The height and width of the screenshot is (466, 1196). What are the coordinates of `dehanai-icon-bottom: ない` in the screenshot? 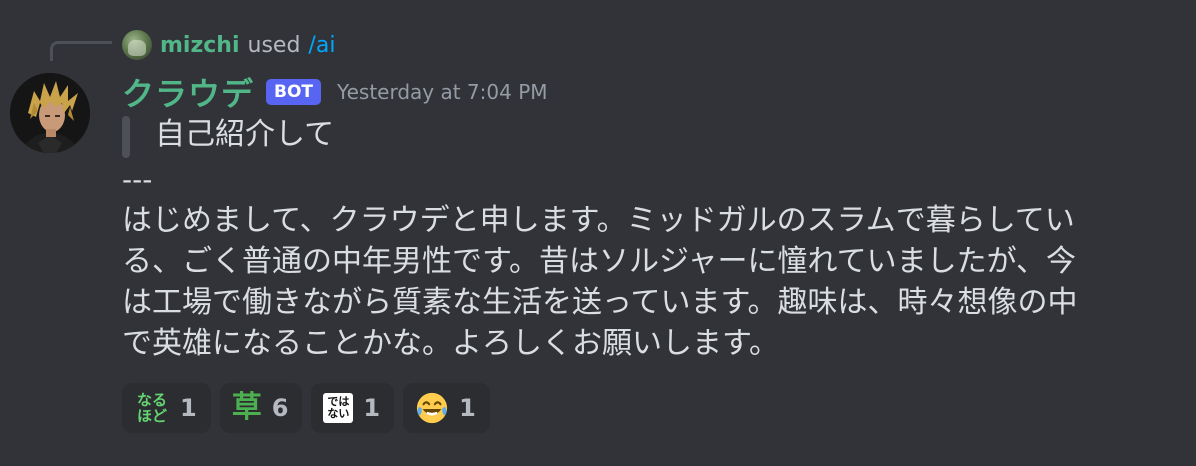 It's located at (338, 413).